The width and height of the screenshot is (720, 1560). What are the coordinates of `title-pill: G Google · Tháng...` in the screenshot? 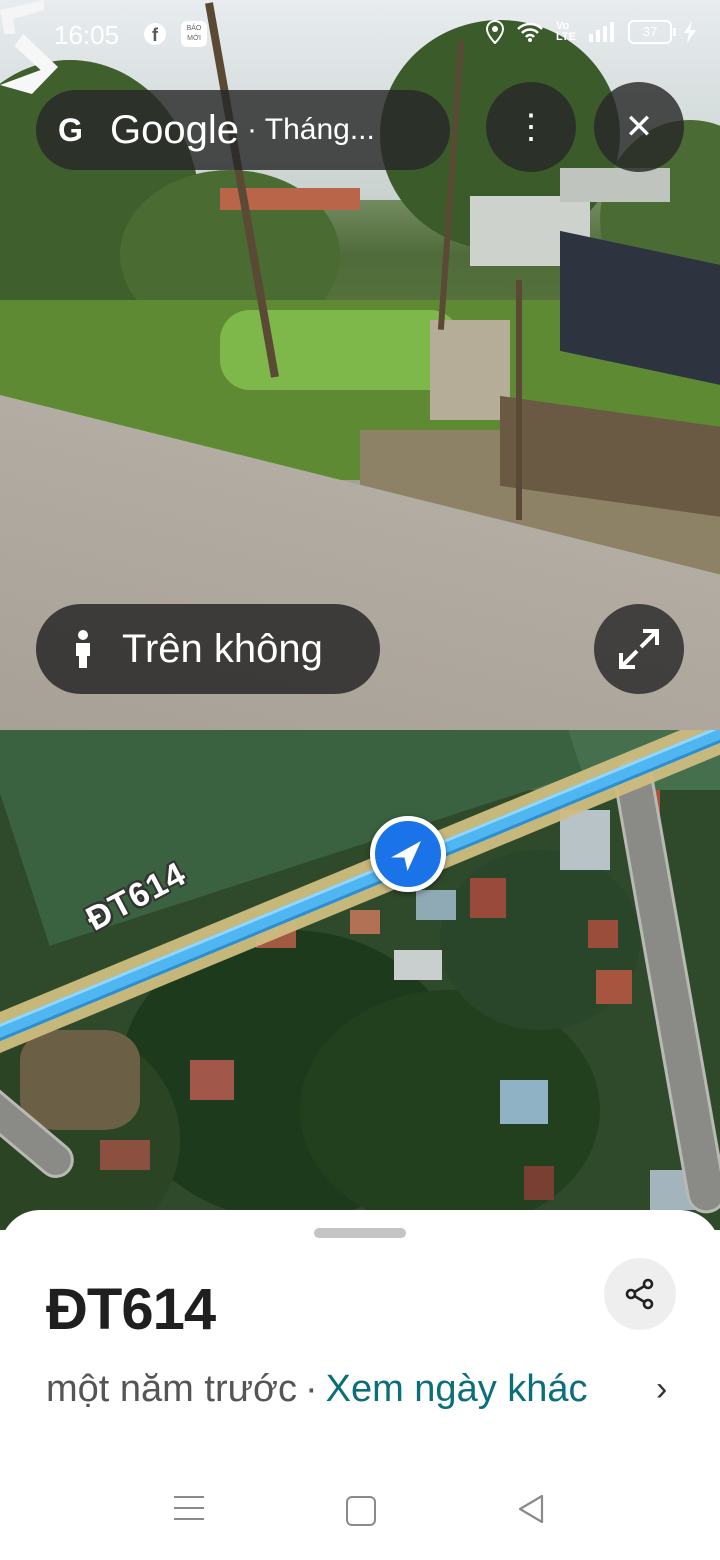 It's located at (243, 130).